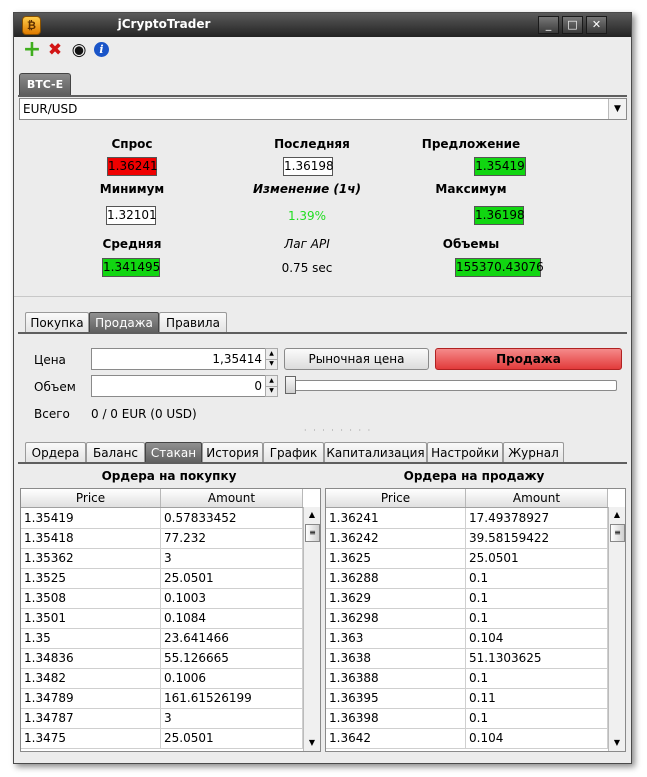 The image size is (647, 777). I want to click on table-row: 1.3642 0.104, so click(467, 738).